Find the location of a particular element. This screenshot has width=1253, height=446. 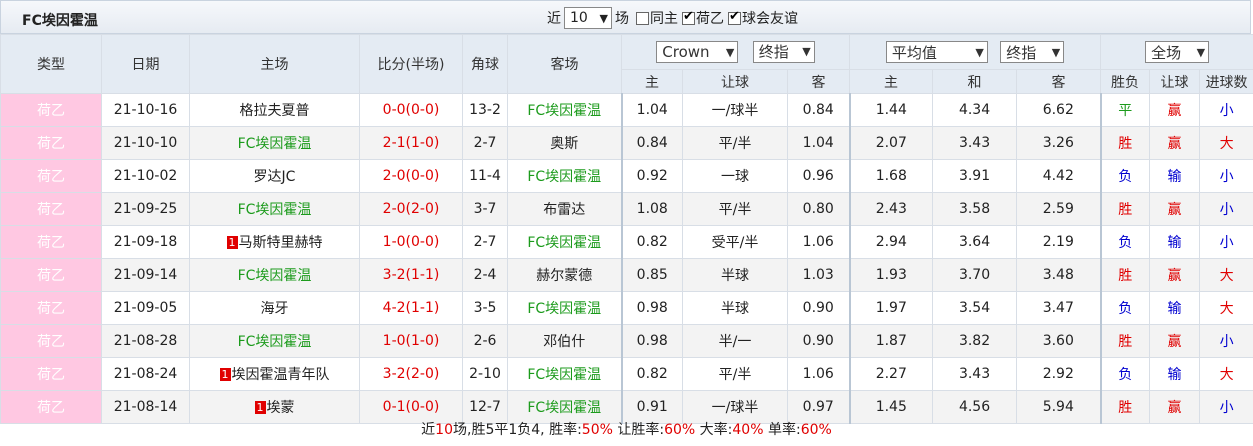

avg-header: 平均值 ▼ 终指 ▼ is located at coordinates (975, 52).